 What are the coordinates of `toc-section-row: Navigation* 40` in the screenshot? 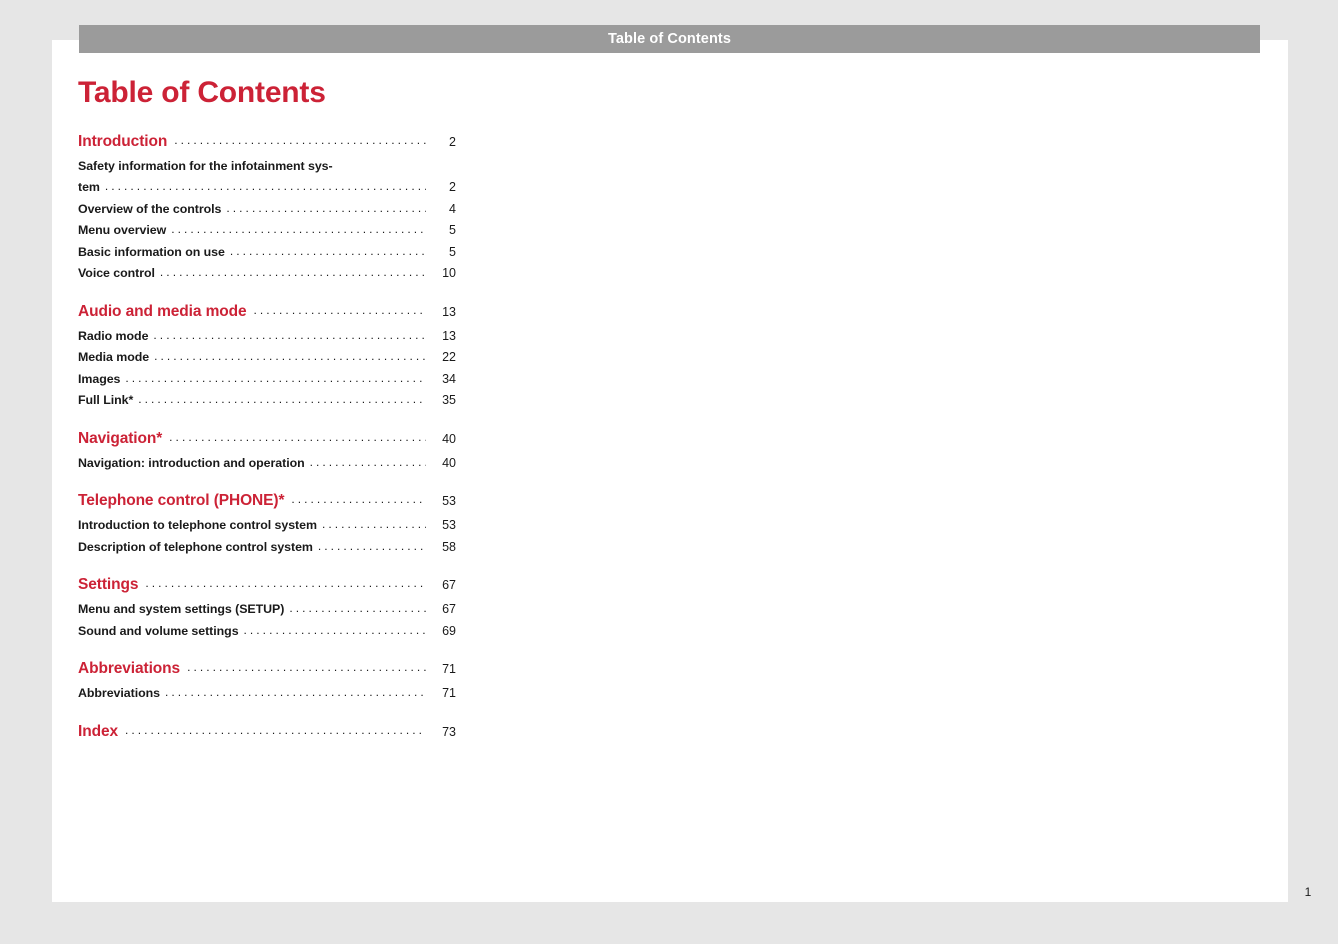 It's located at (267, 438).